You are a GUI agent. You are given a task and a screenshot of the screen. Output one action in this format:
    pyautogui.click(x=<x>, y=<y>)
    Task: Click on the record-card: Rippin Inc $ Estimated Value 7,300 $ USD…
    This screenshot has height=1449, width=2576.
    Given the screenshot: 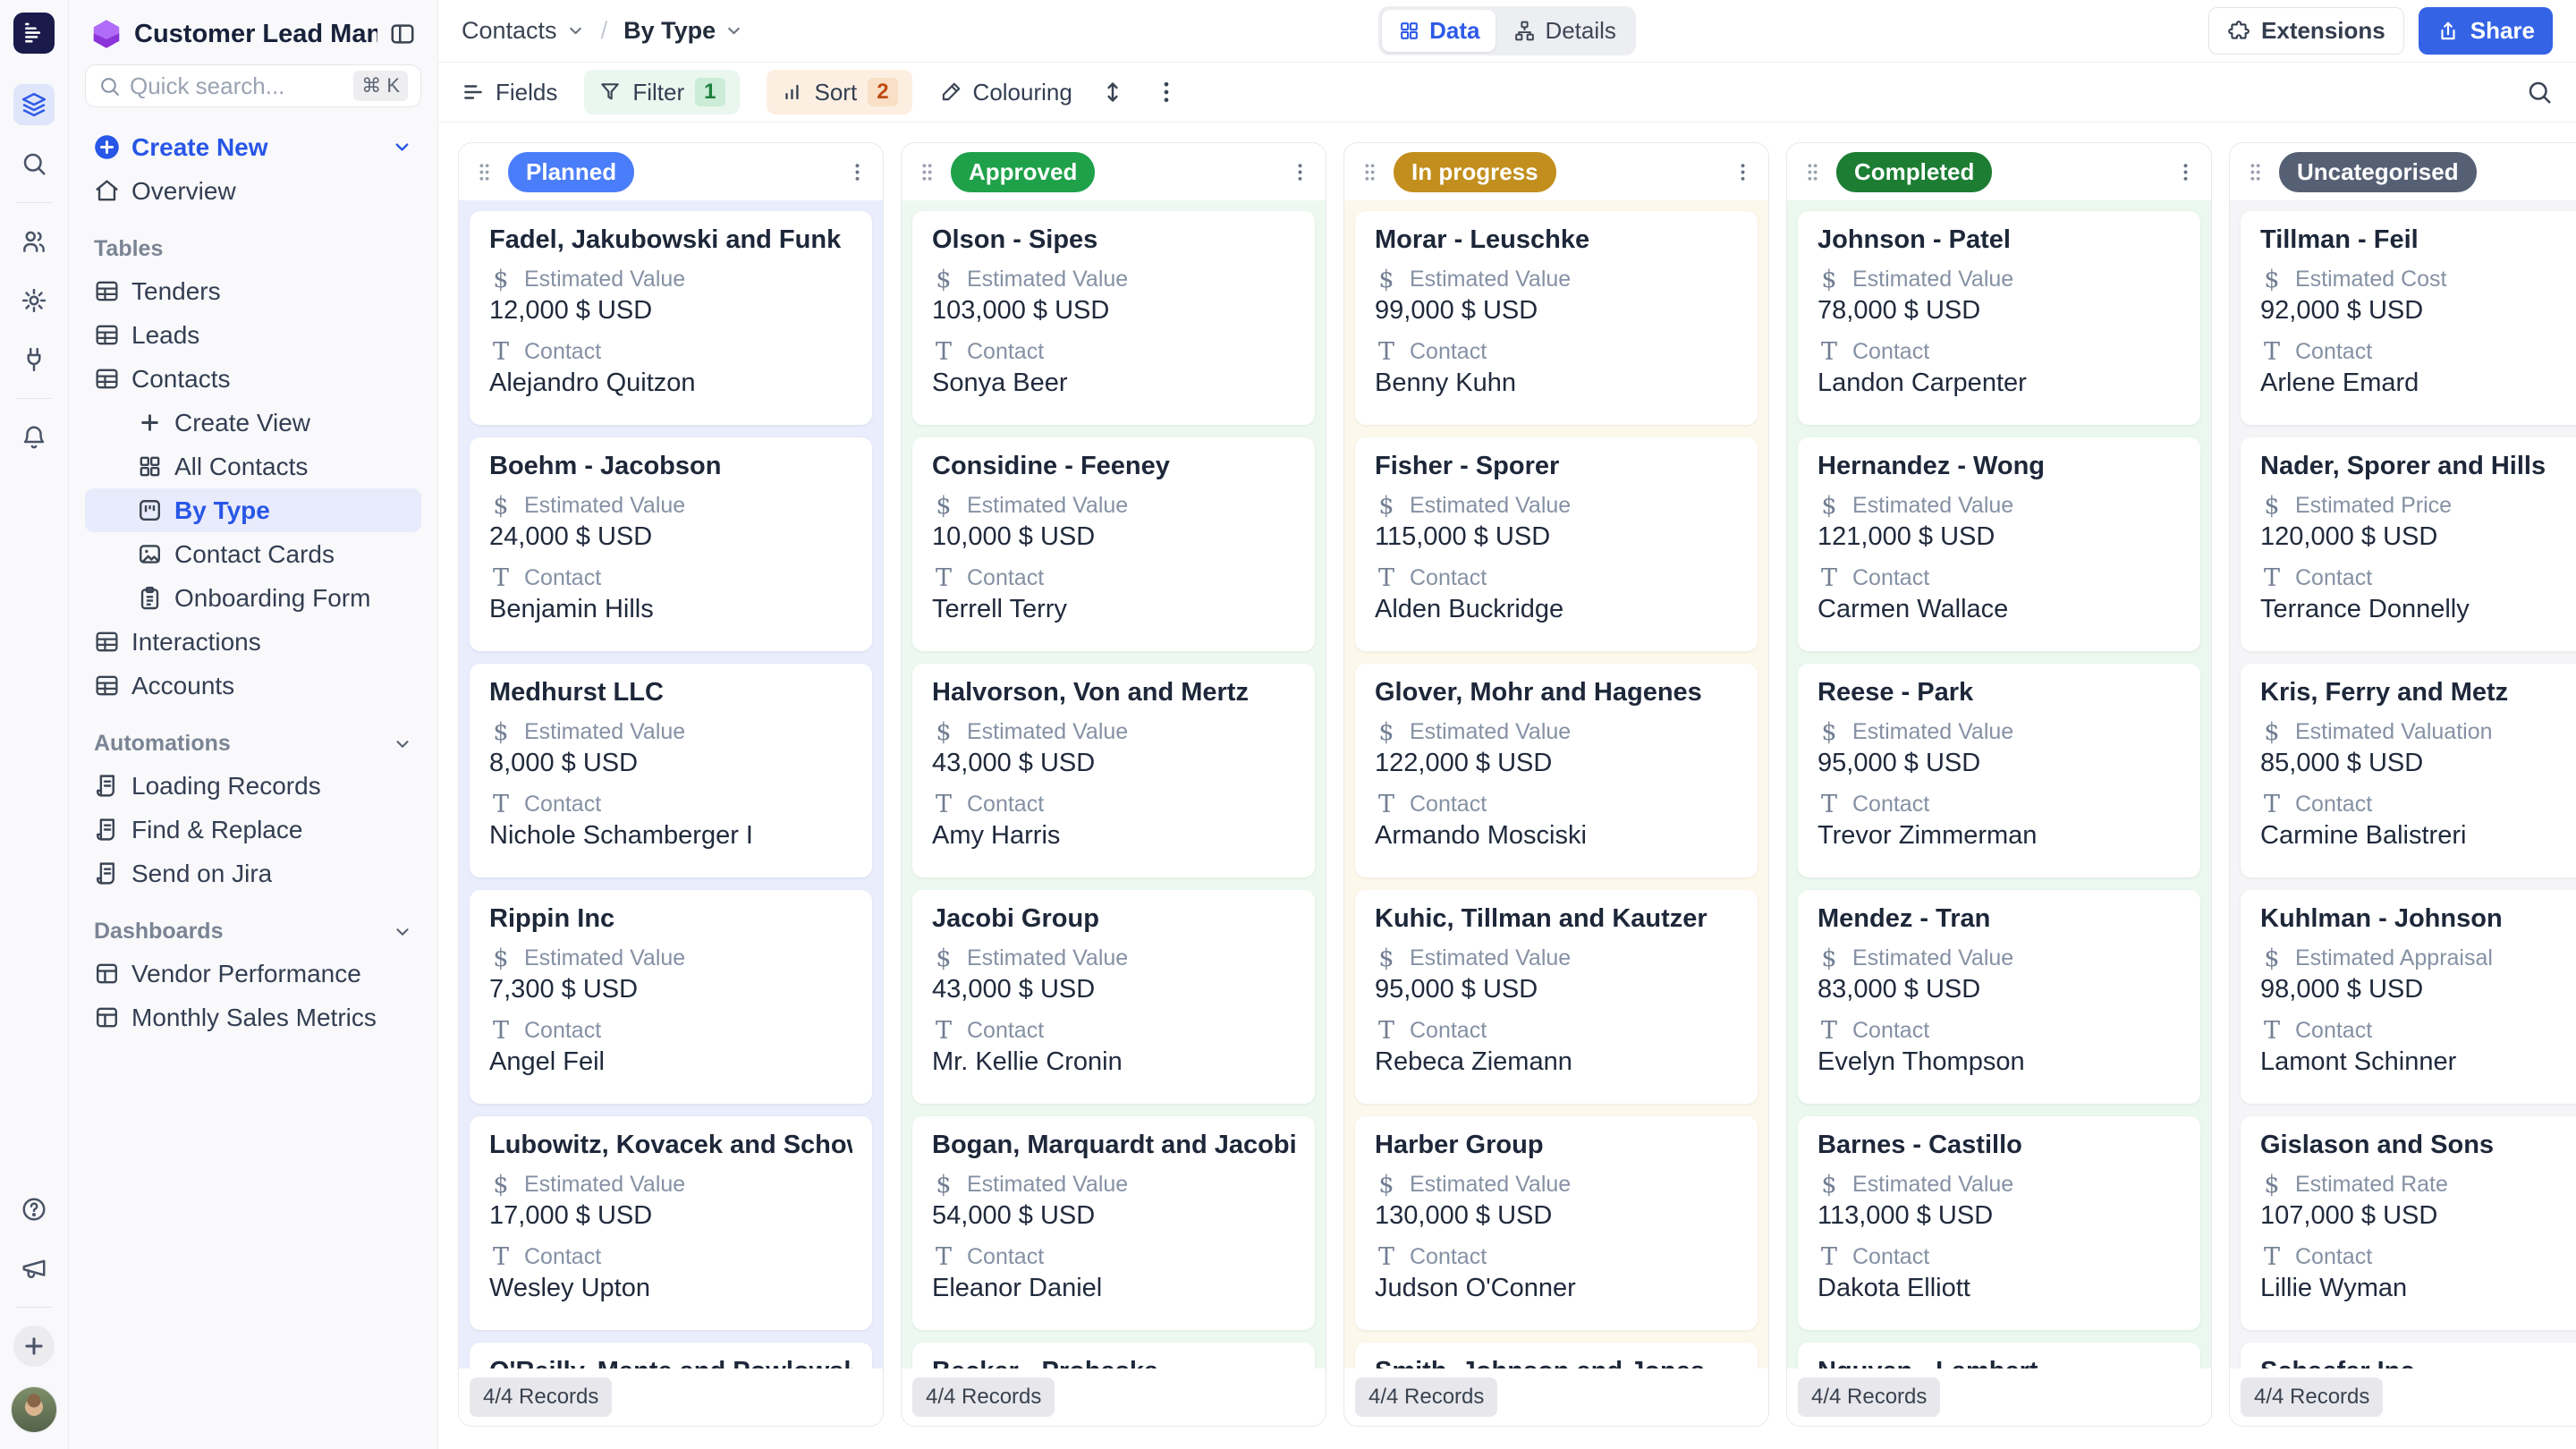 What is the action you would take?
    pyautogui.click(x=671, y=997)
    